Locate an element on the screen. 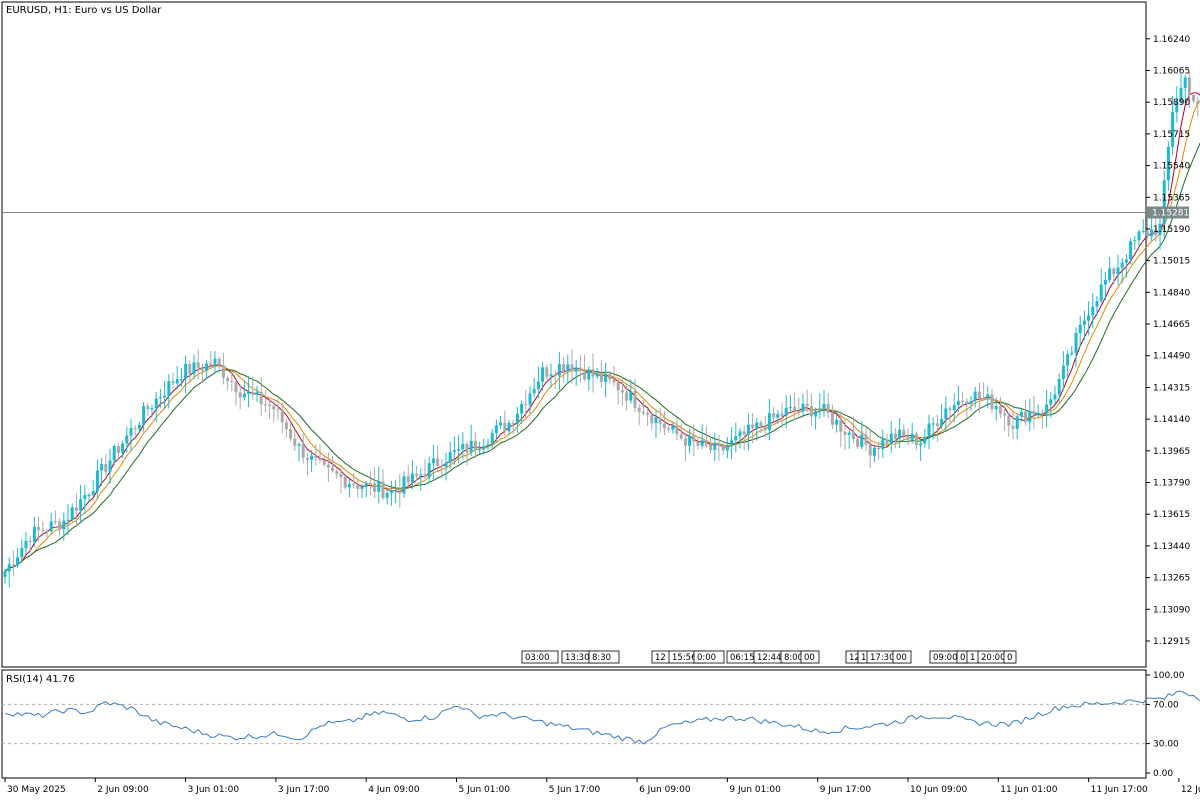 This screenshot has height=800, width=1200. event-flag-label: 0:00 is located at coordinates (706, 658).